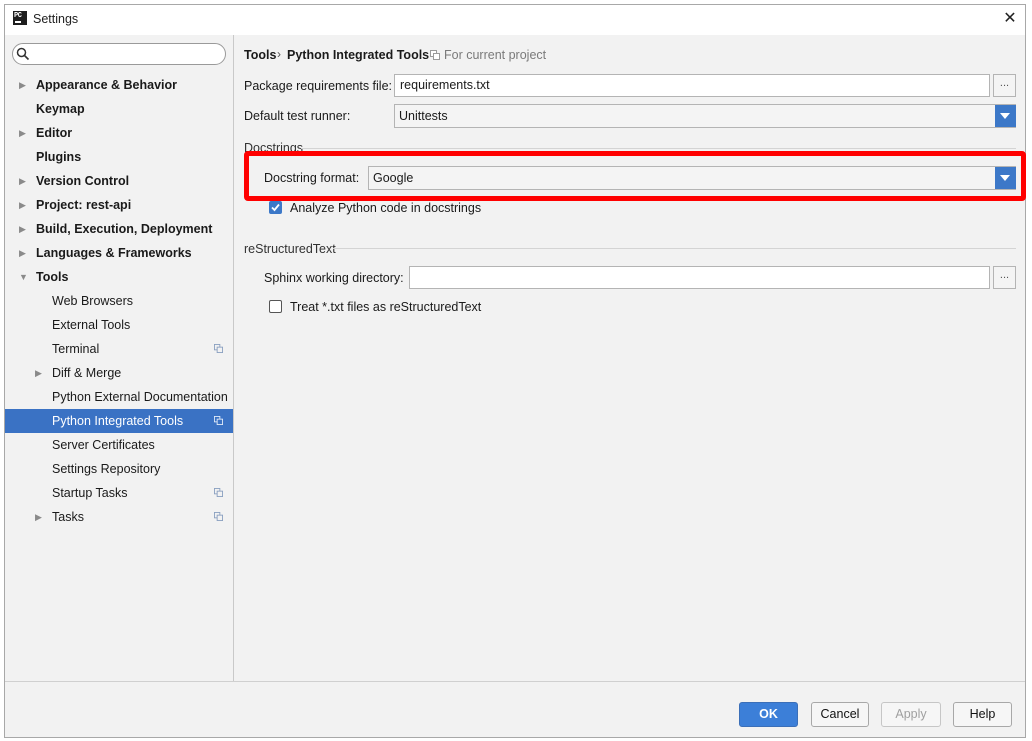 The height and width of the screenshot is (741, 1032). What do you see at coordinates (114, 253) in the screenshot?
I see `sidebar-item-label: Languages & Frameworks` at bounding box center [114, 253].